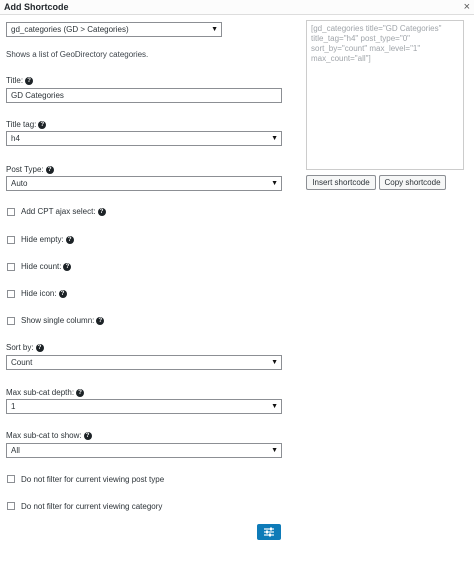  I want to click on no-filter-post-type-checkbox, so click(11, 479).